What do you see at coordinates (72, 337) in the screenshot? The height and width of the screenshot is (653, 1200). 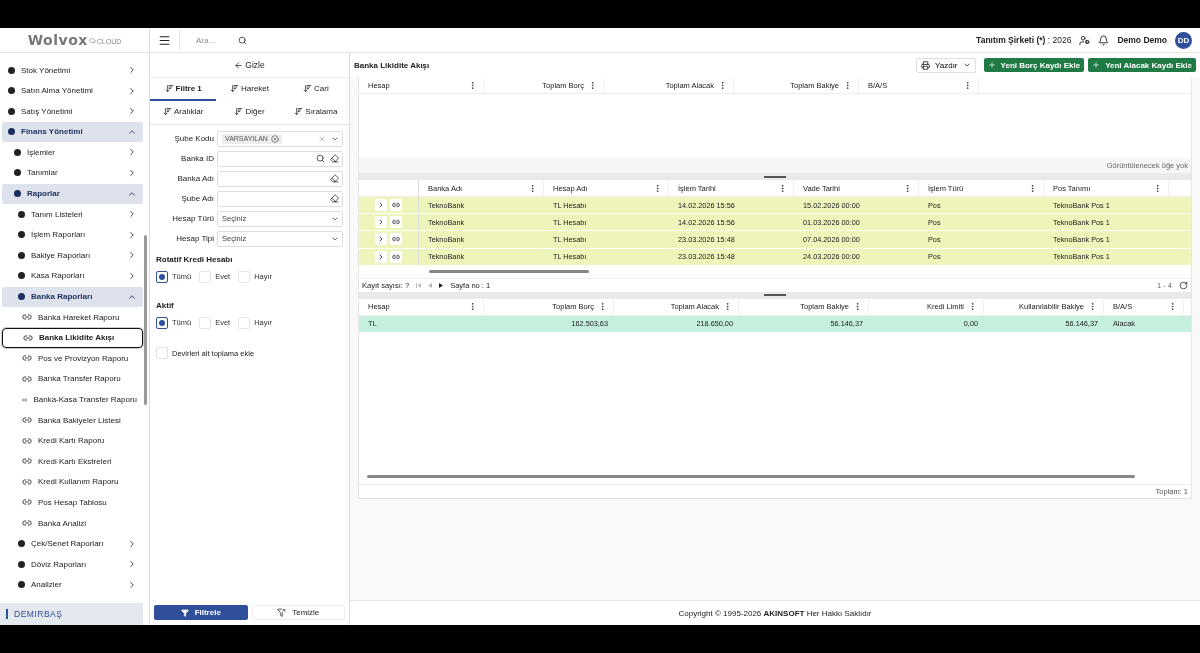 I see `menu-link: Banka Likidite Akışı` at bounding box center [72, 337].